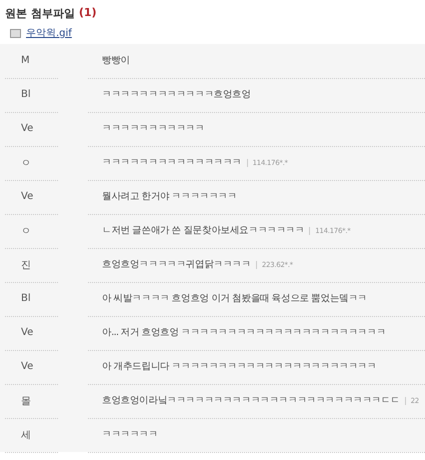 The height and width of the screenshot is (460, 425). What do you see at coordinates (26, 401) in the screenshot?
I see `comment-author: 몰` at bounding box center [26, 401].